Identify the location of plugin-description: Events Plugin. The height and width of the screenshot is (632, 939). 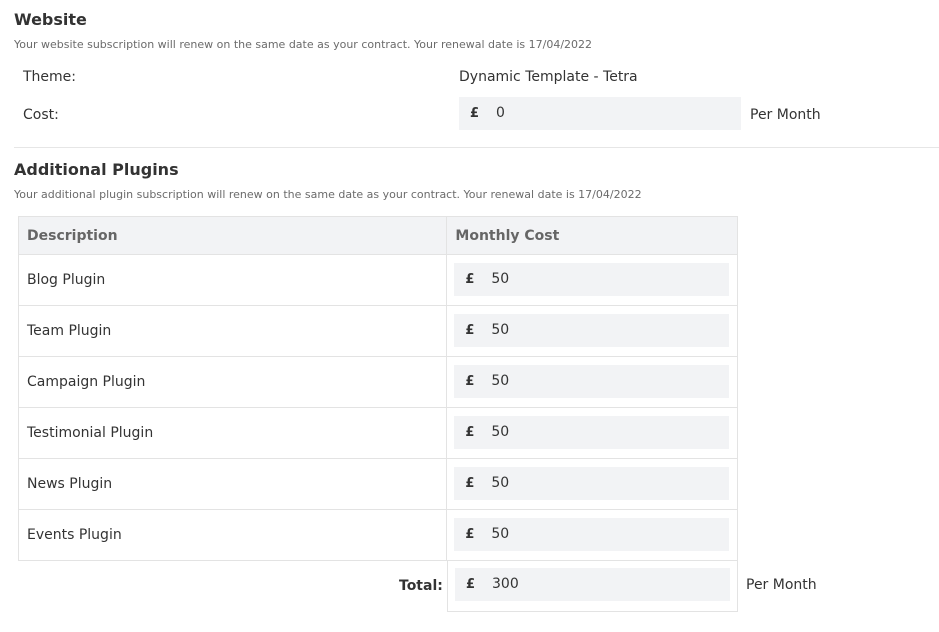
(232, 535).